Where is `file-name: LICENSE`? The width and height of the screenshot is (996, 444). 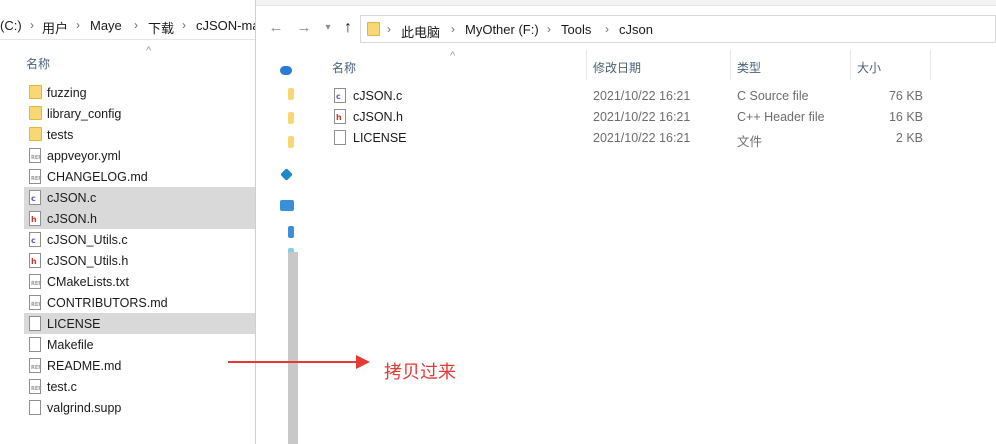 file-name: LICENSE is located at coordinates (74, 324).